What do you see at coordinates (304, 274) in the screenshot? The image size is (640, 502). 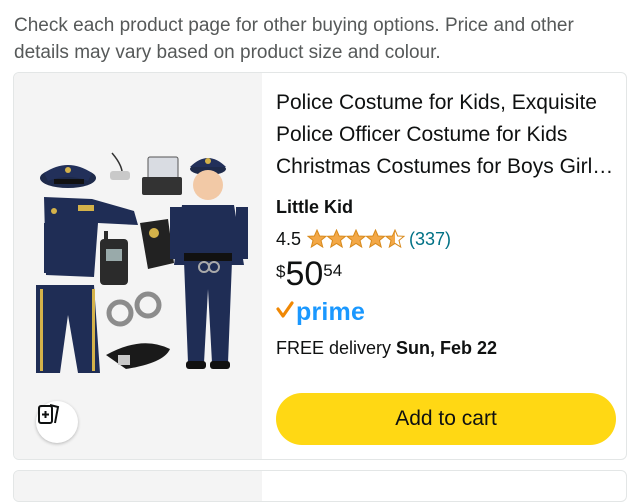 I see `price-whole: 50` at bounding box center [304, 274].